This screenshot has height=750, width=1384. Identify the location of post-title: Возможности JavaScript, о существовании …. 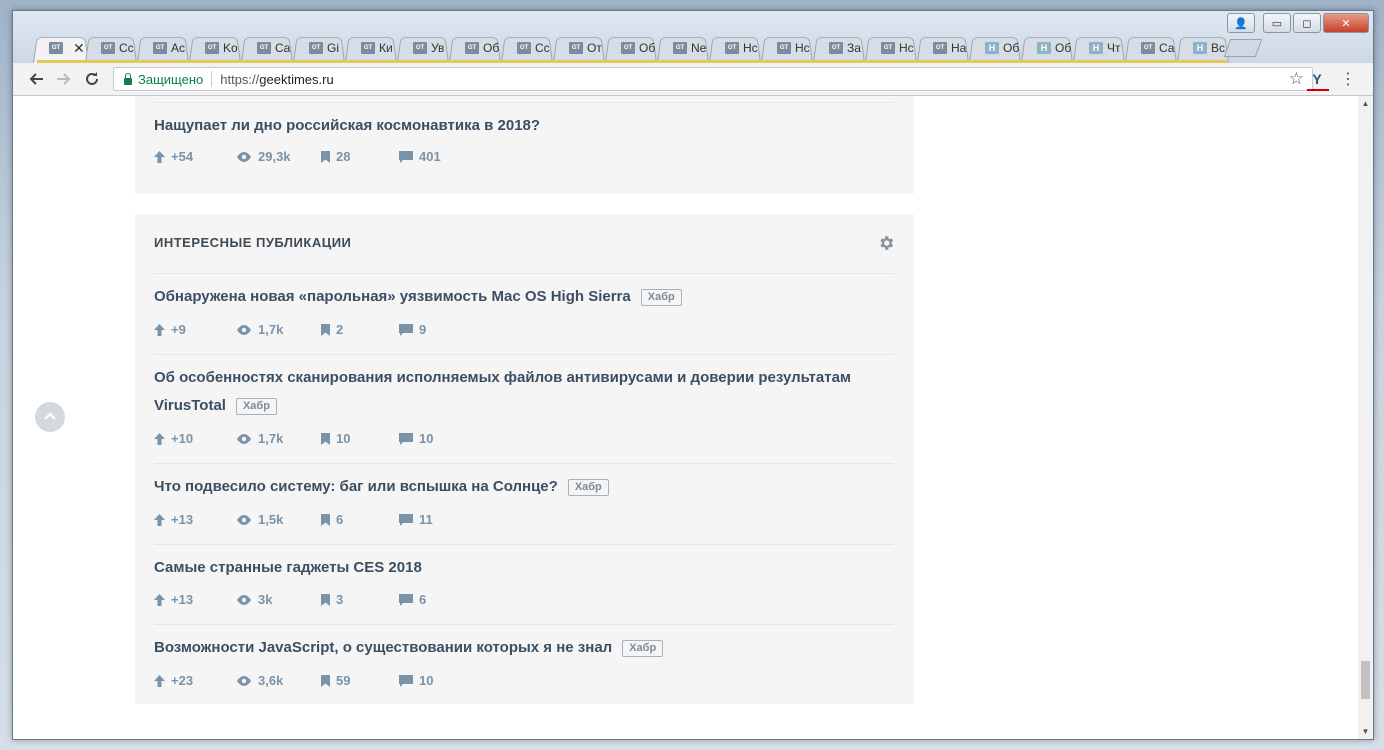
(519, 648).